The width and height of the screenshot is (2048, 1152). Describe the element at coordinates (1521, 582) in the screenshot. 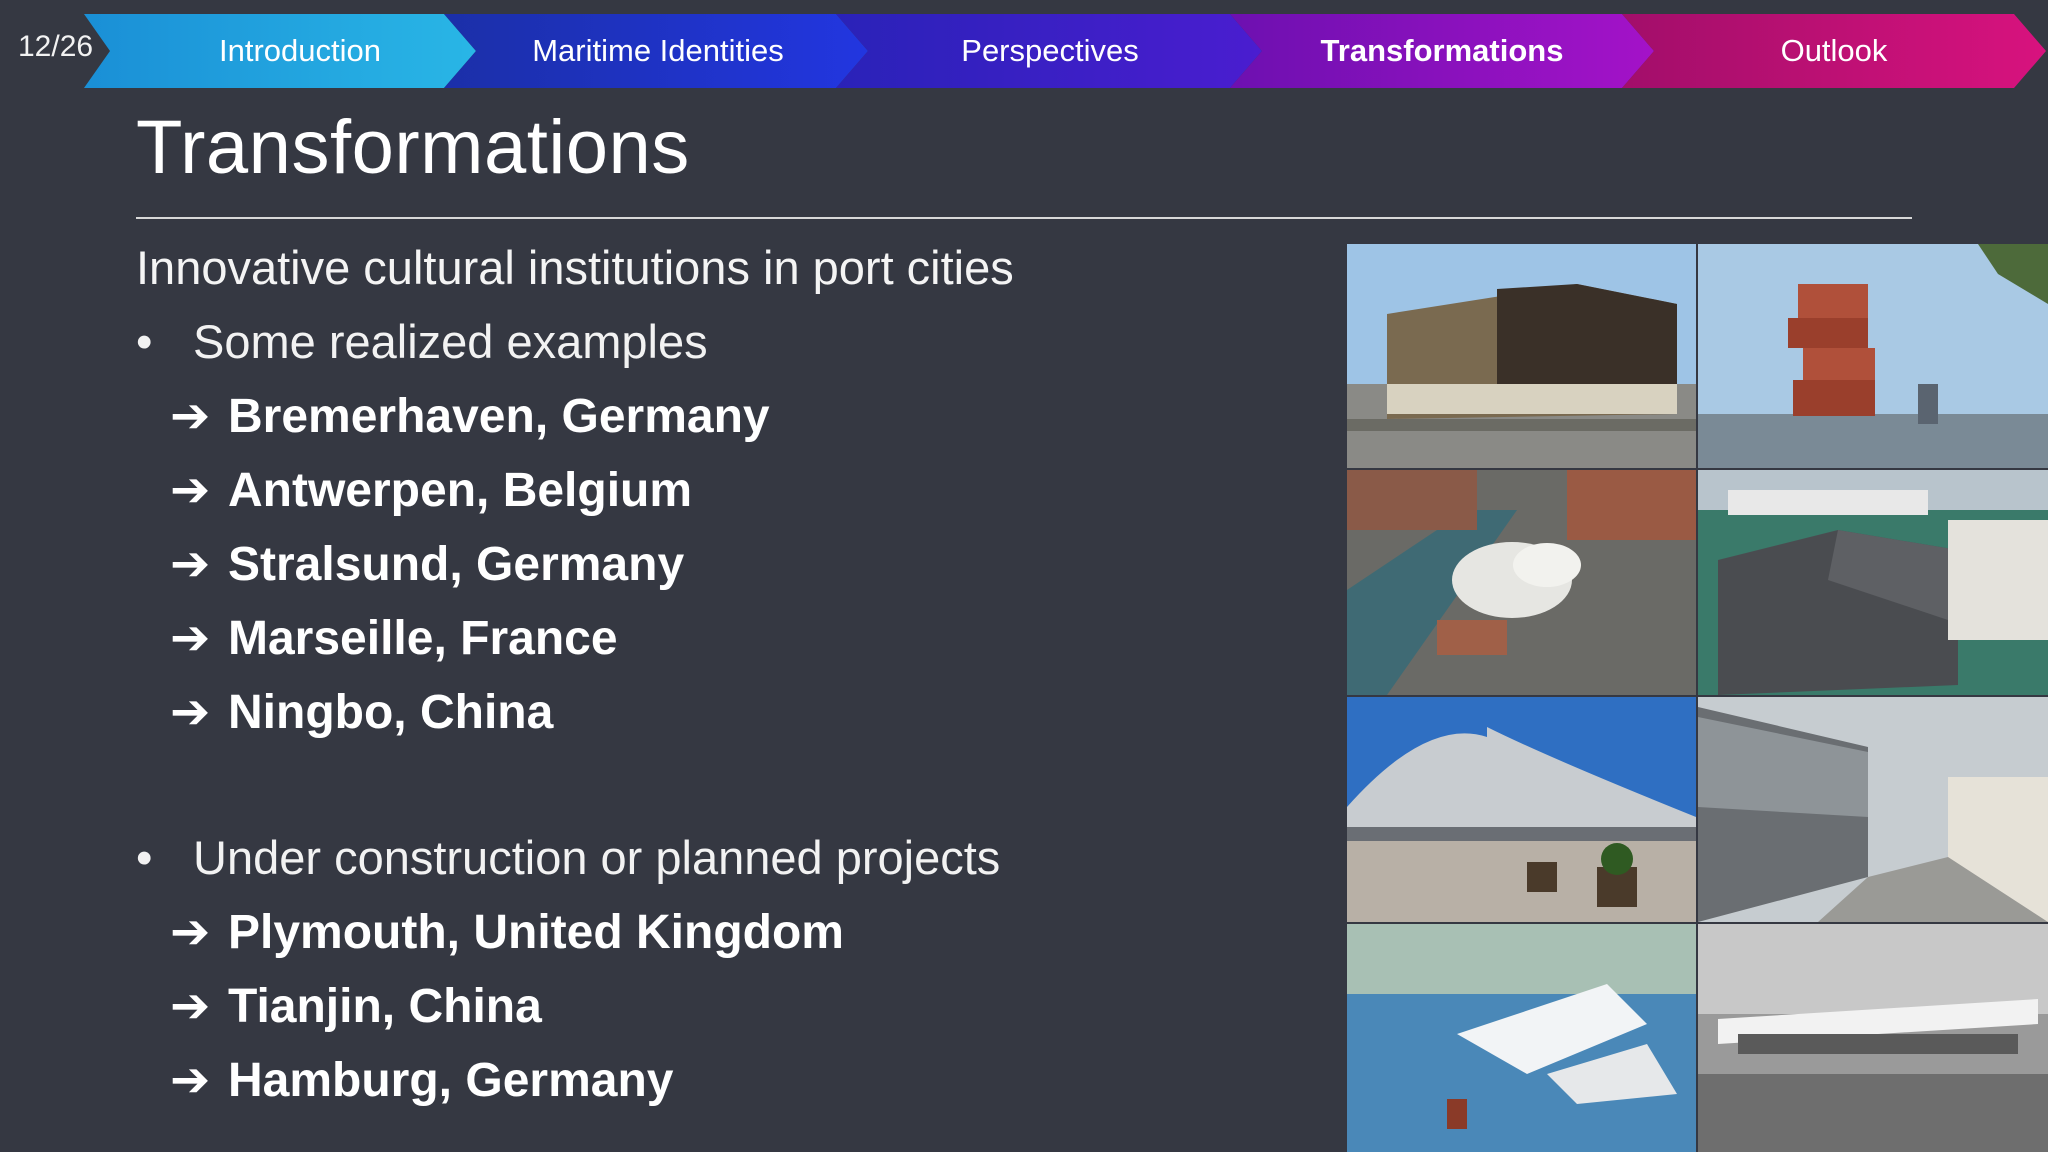

I see `stralsund-photo` at that location.